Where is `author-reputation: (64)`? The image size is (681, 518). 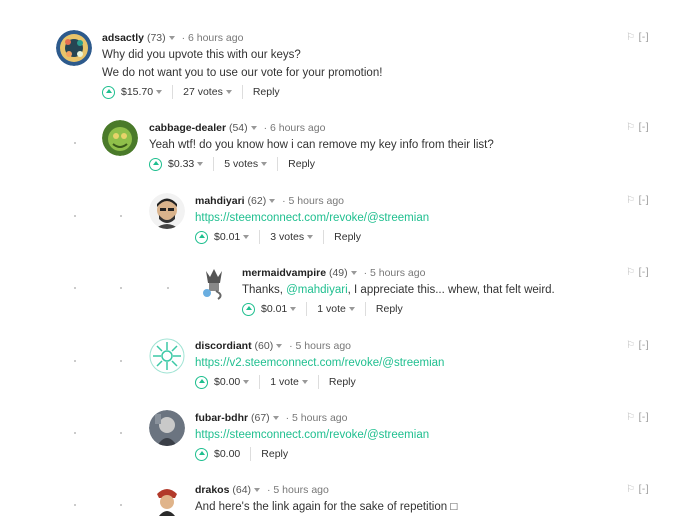
author-reputation: (64) is located at coordinates (242, 490).